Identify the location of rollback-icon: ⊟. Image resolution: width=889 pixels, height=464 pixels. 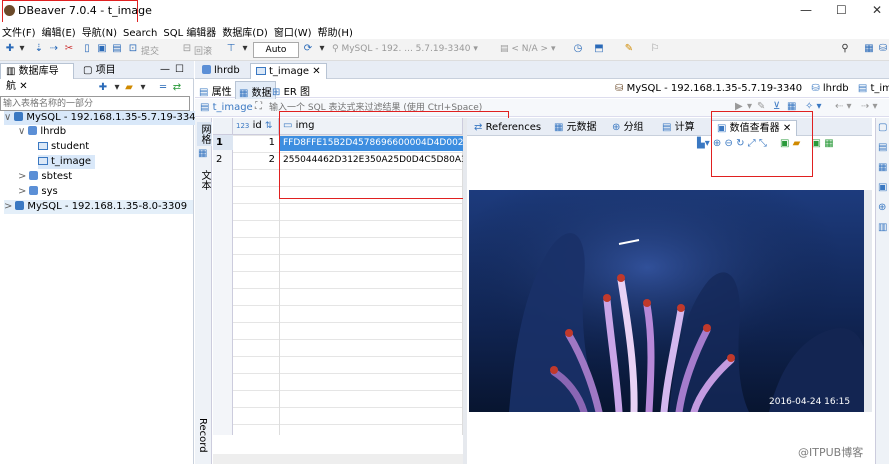
(187, 49).